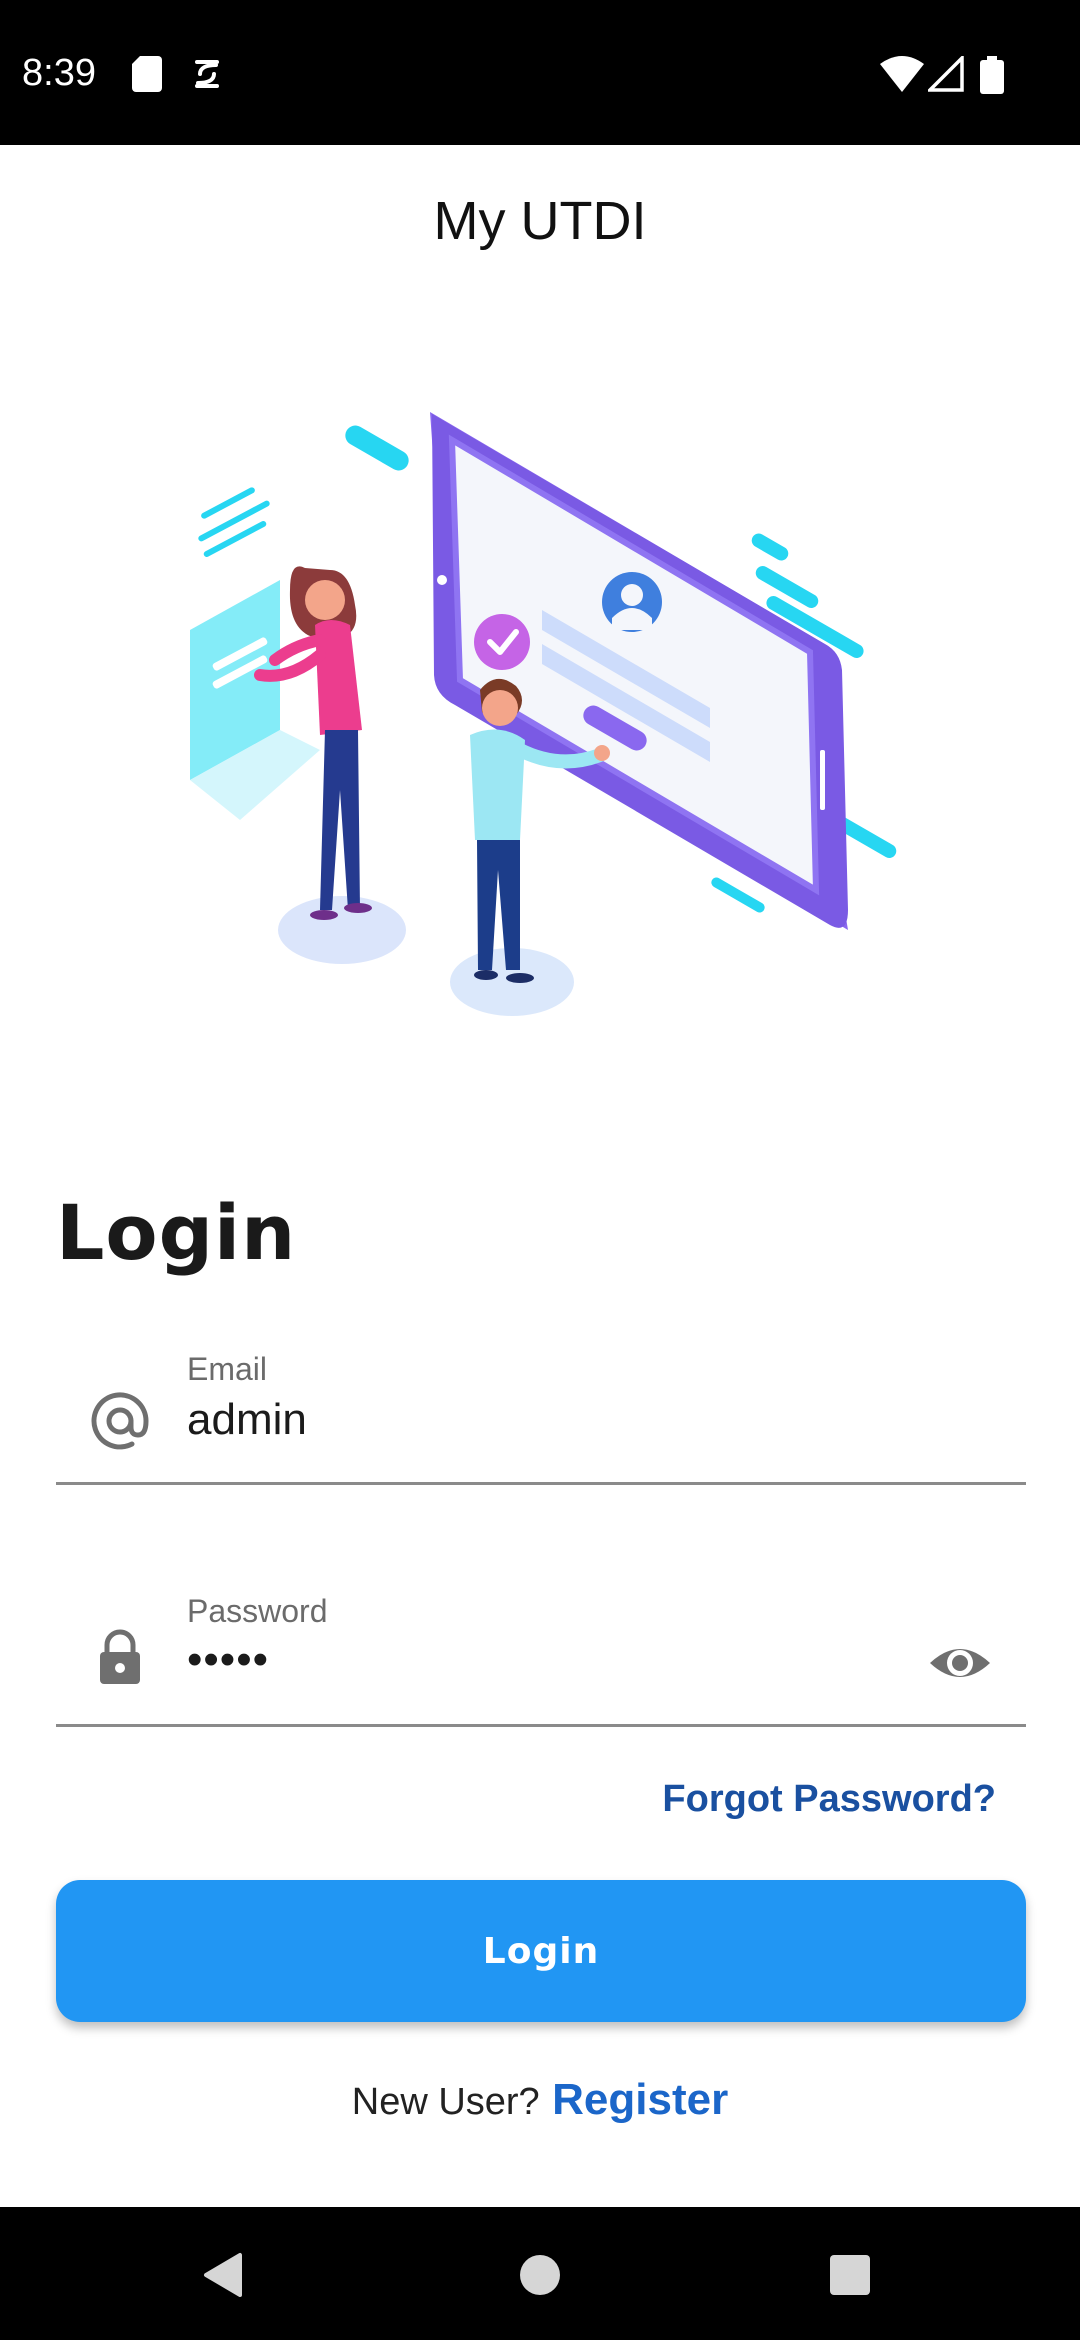 This screenshot has width=1080, height=2340. I want to click on login-button-label: Login, so click(541, 1951).